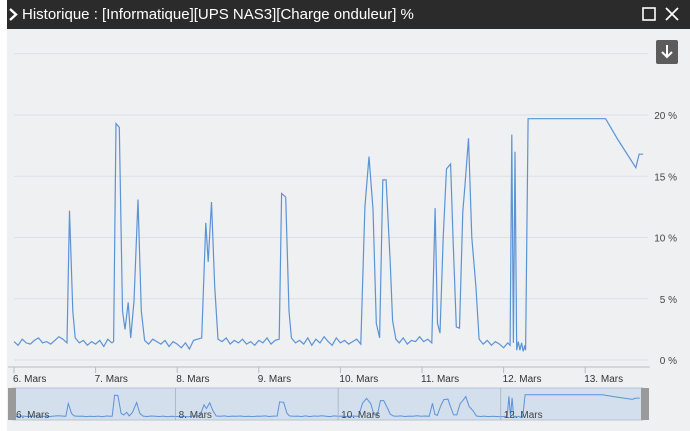 The width and height of the screenshot is (690, 431). Describe the element at coordinates (665, 116) in the screenshot. I see `y-tick-label: 20 %` at that location.